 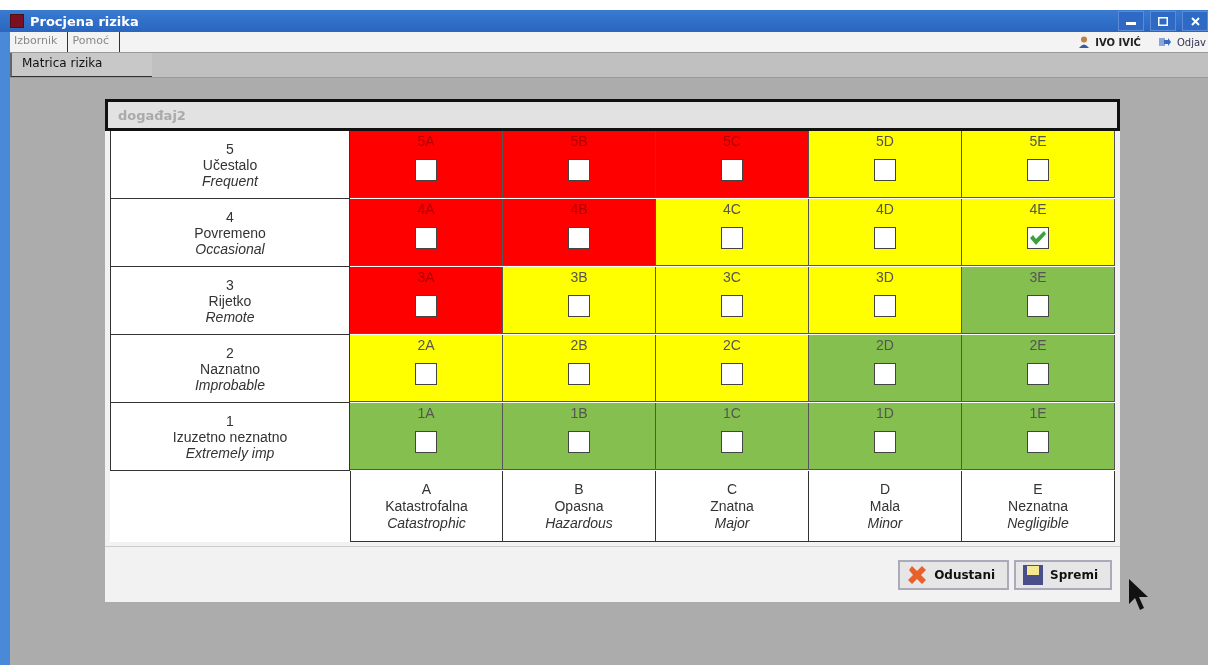 I want to click on app-icon, so click(x=17, y=21).